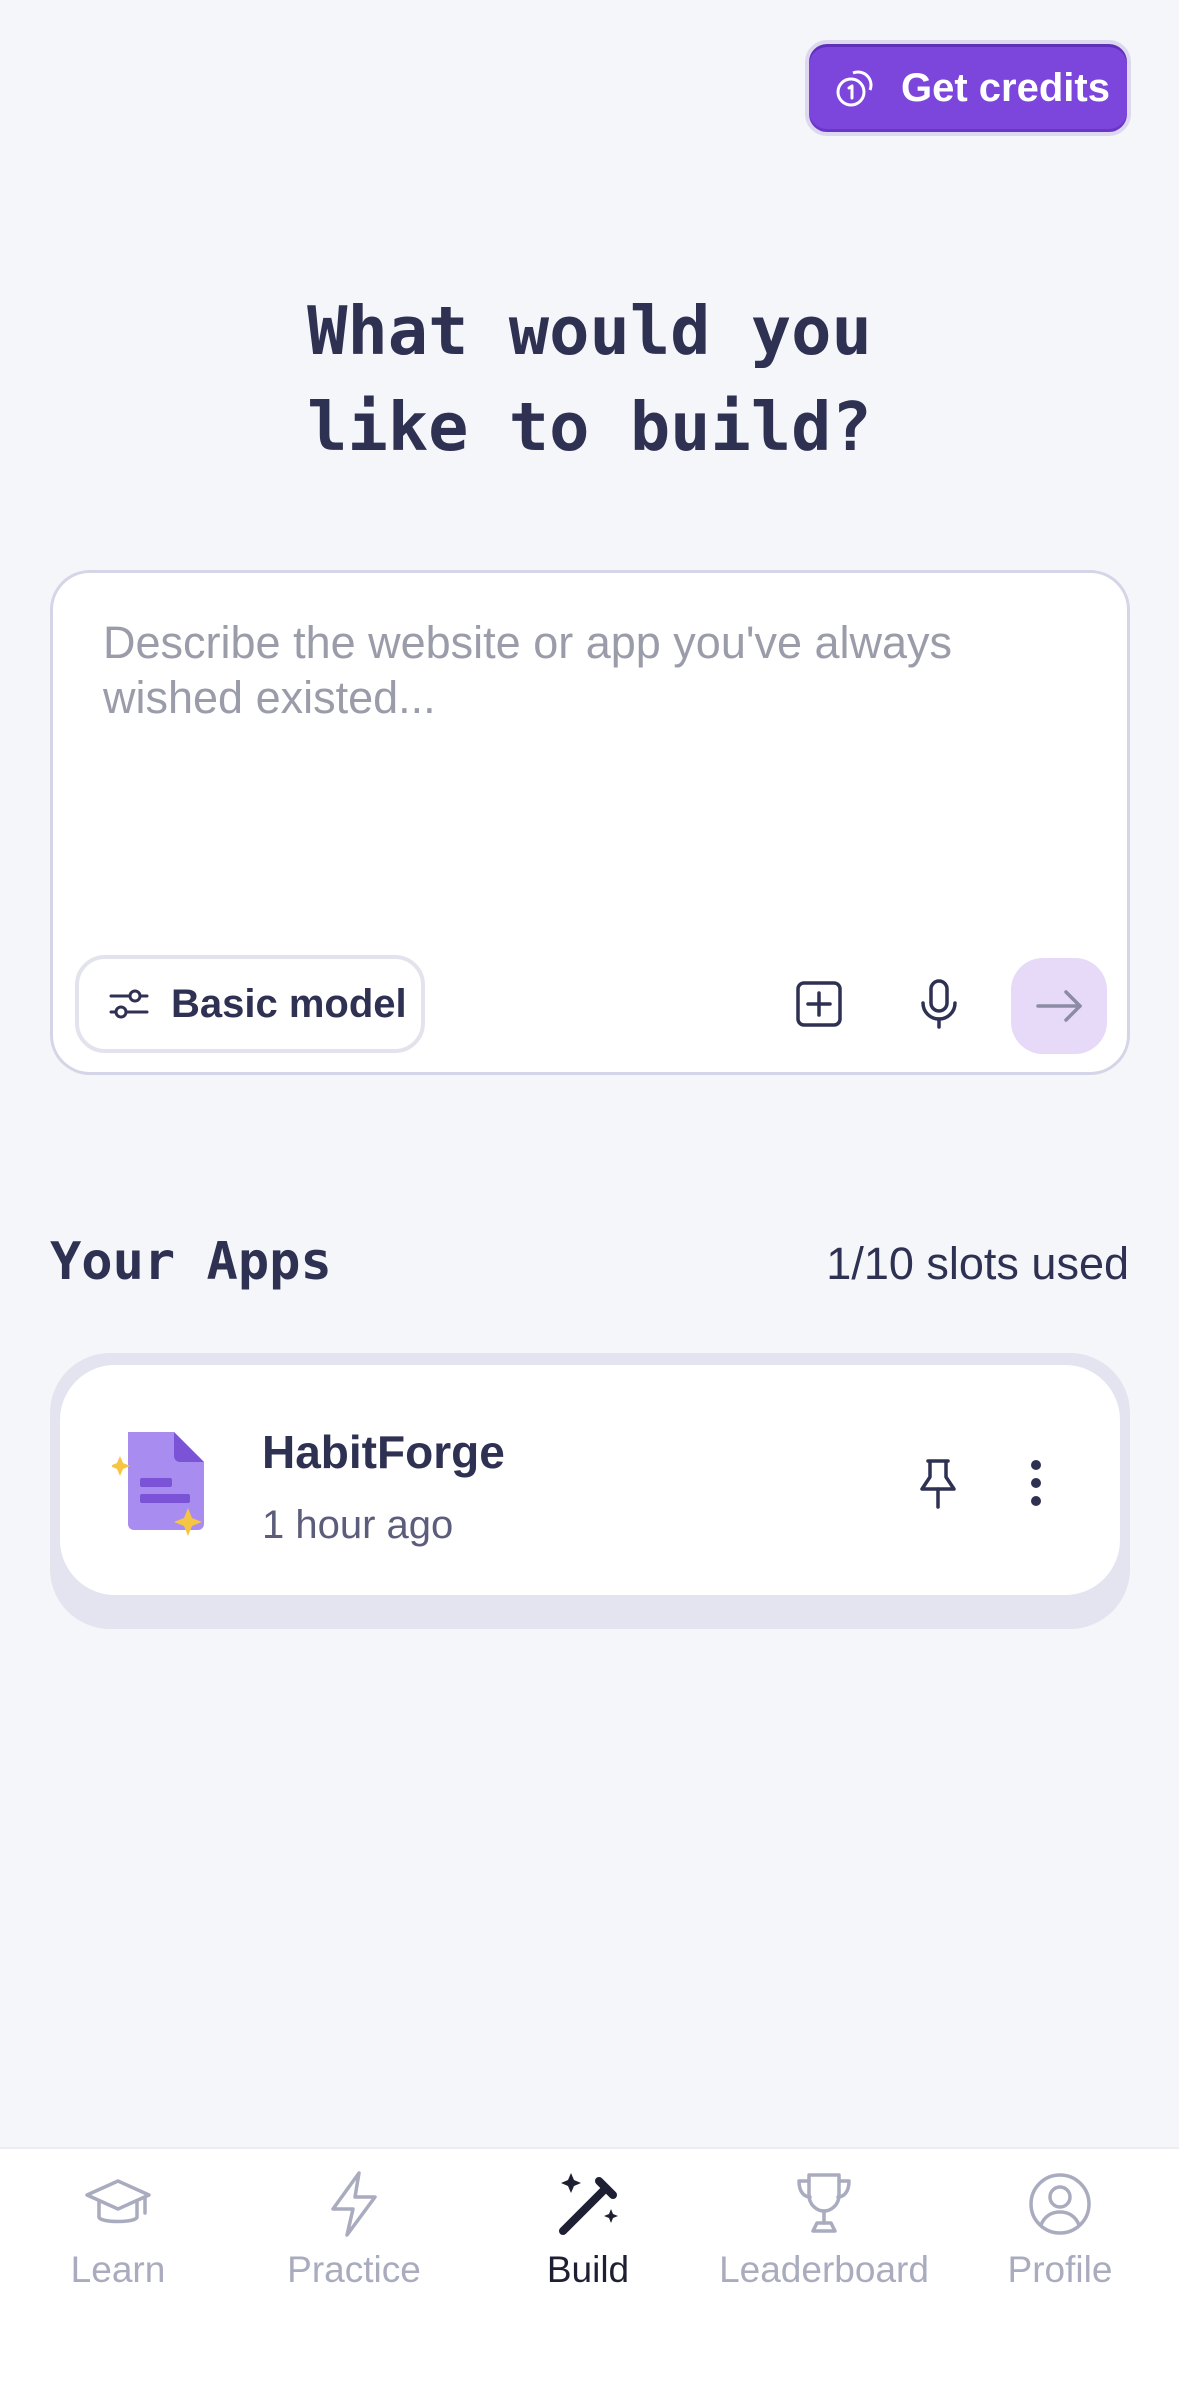 The image size is (1179, 2396). I want to click on magic-wand-icon, so click(588, 2204).